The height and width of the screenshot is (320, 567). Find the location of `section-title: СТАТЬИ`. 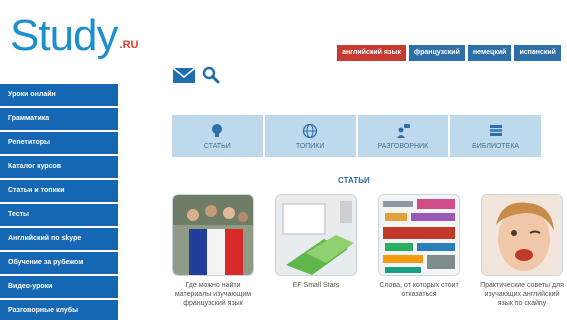

section-title: СТАТЬИ is located at coordinates (354, 180).